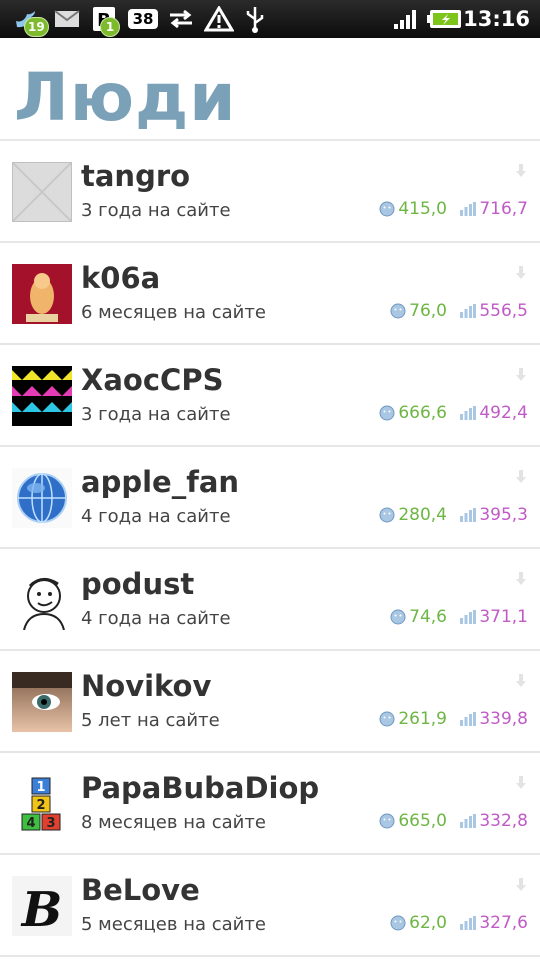 This screenshot has width=540, height=960. What do you see at coordinates (503, 209) in the screenshot?
I see `rating-label: 716,7` at bounding box center [503, 209].